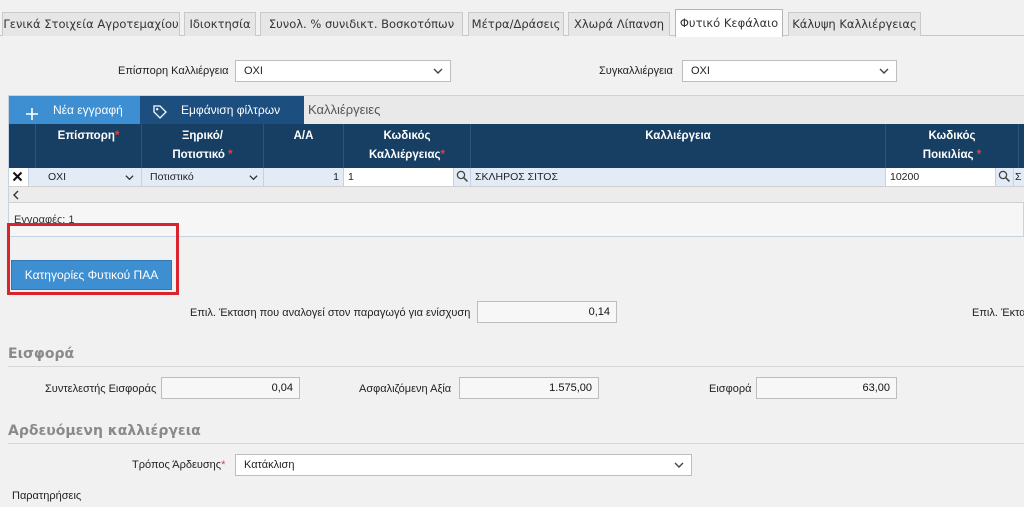  Describe the element at coordinates (91, 24) in the screenshot. I see `tab-general-info: Γενικά Στοιχεία Αγροτεμαχίου` at that location.